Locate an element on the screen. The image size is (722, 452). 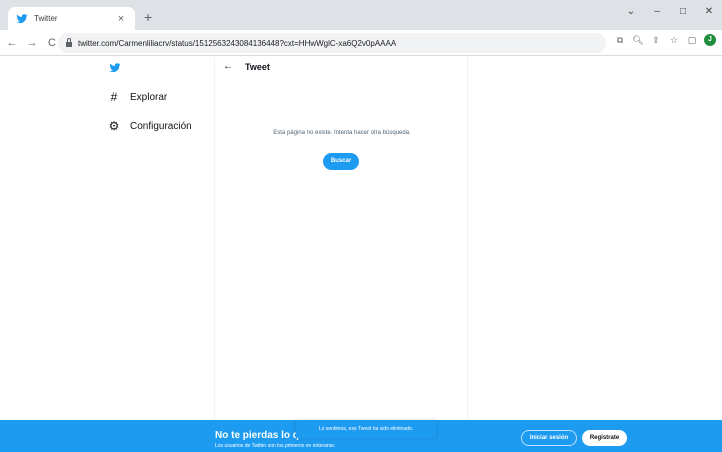
sidebar-item-label: Configuración is located at coordinates (161, 126).